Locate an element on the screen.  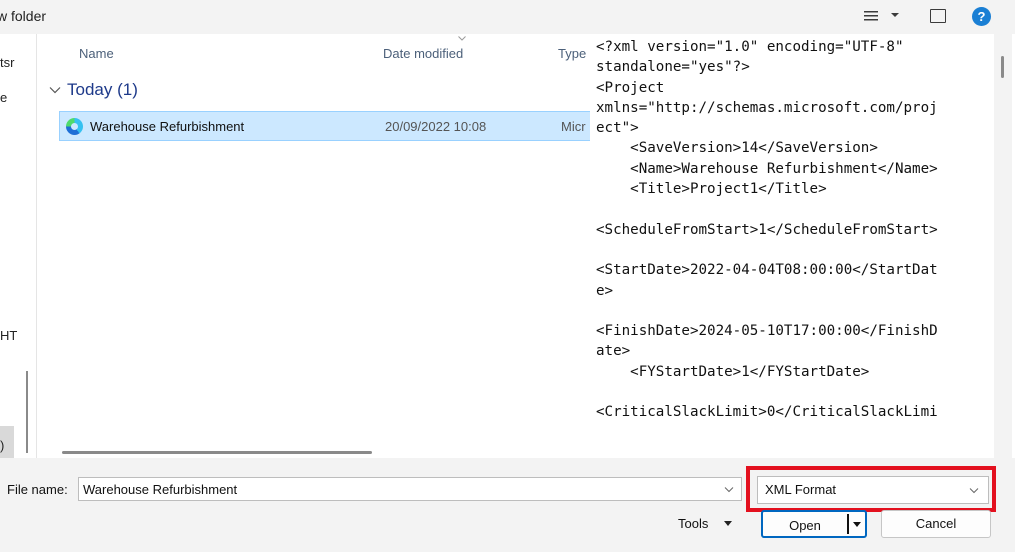
help-icon: ? is located at coordinates (981, 16).